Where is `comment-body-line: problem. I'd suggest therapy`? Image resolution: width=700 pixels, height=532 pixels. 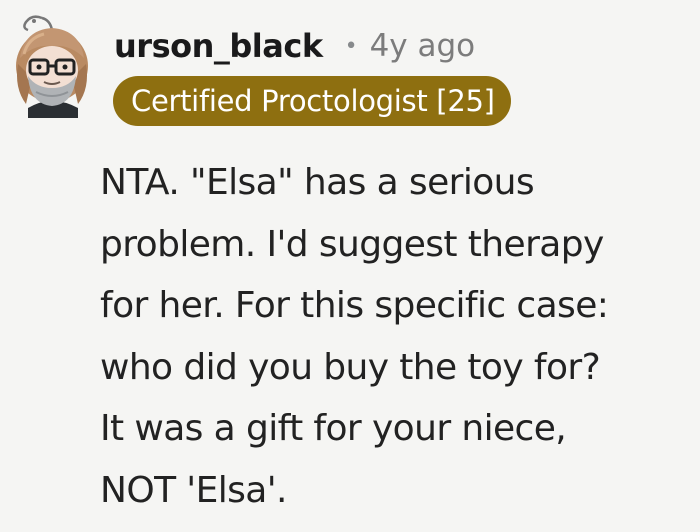
comment-body-line: problem. I'd suggest therapy is located at coordinates (352, 244).